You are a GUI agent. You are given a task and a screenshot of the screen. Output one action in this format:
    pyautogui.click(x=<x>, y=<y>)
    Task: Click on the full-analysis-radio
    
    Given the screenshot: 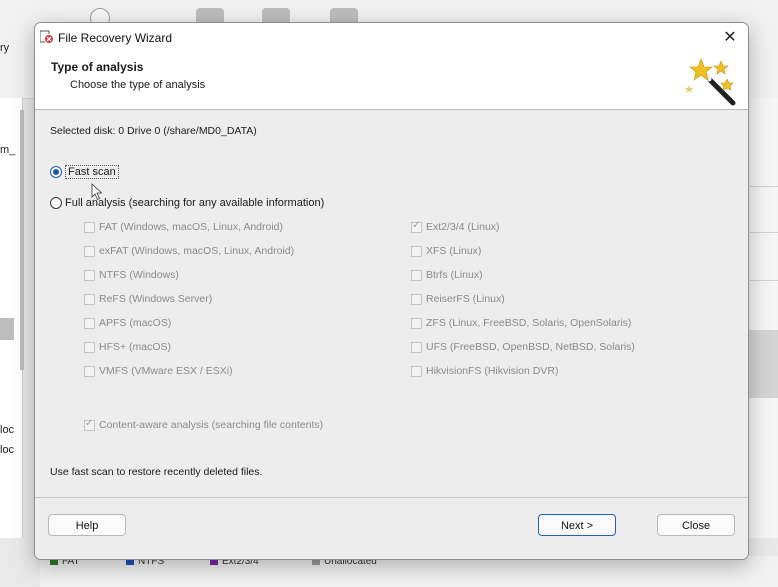 What is the action you would take?
    pyautogui.click(x=56, y=203)
    